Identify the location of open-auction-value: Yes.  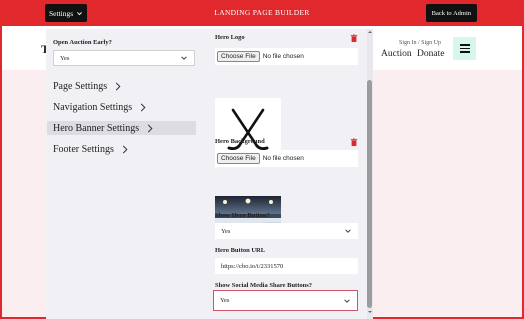
(65, 58).